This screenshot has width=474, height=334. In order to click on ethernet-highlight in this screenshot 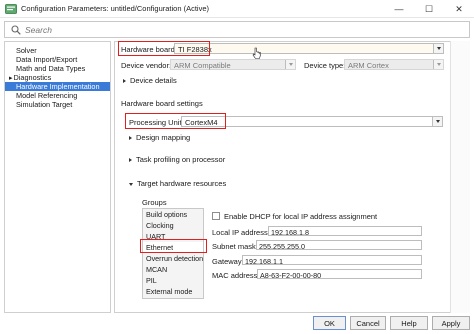, I will do `click(173, 246)`.